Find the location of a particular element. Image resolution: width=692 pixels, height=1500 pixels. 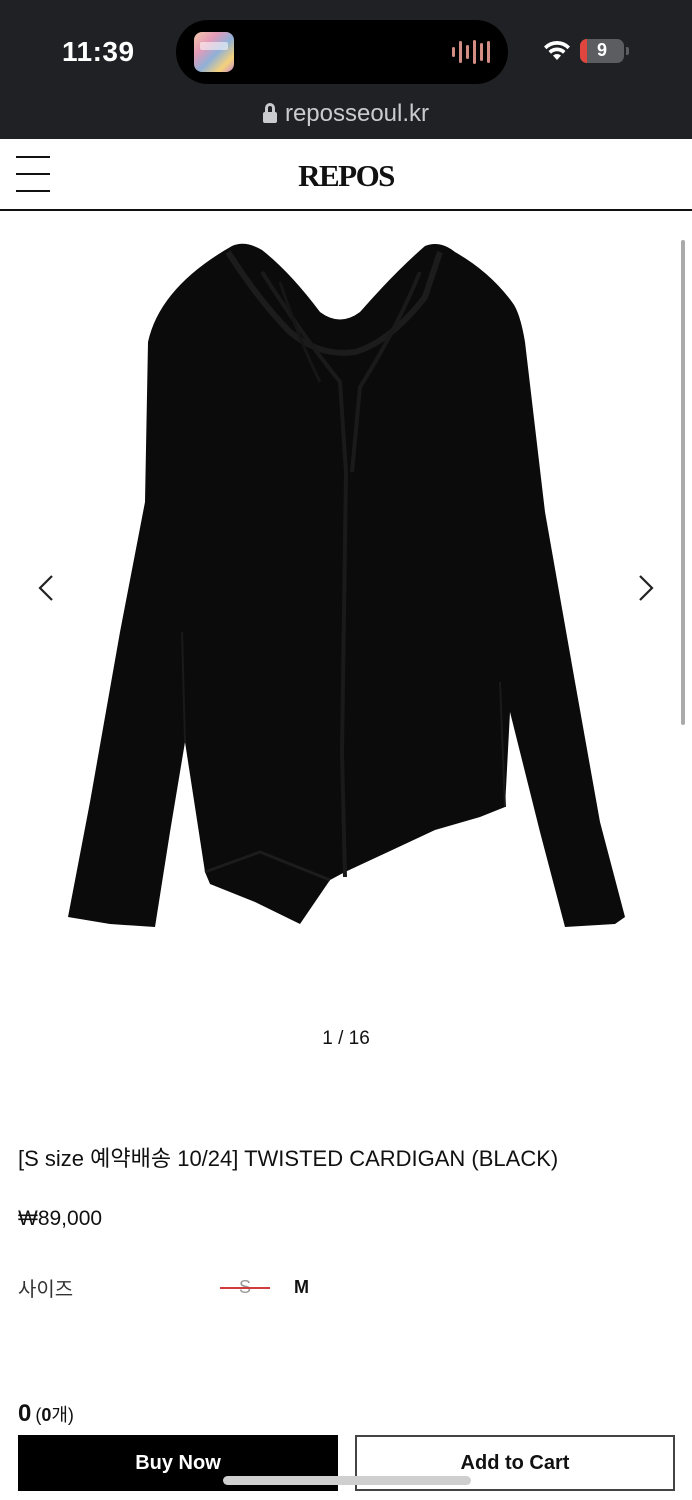

lock-icon is located at coordinates (269, 113).